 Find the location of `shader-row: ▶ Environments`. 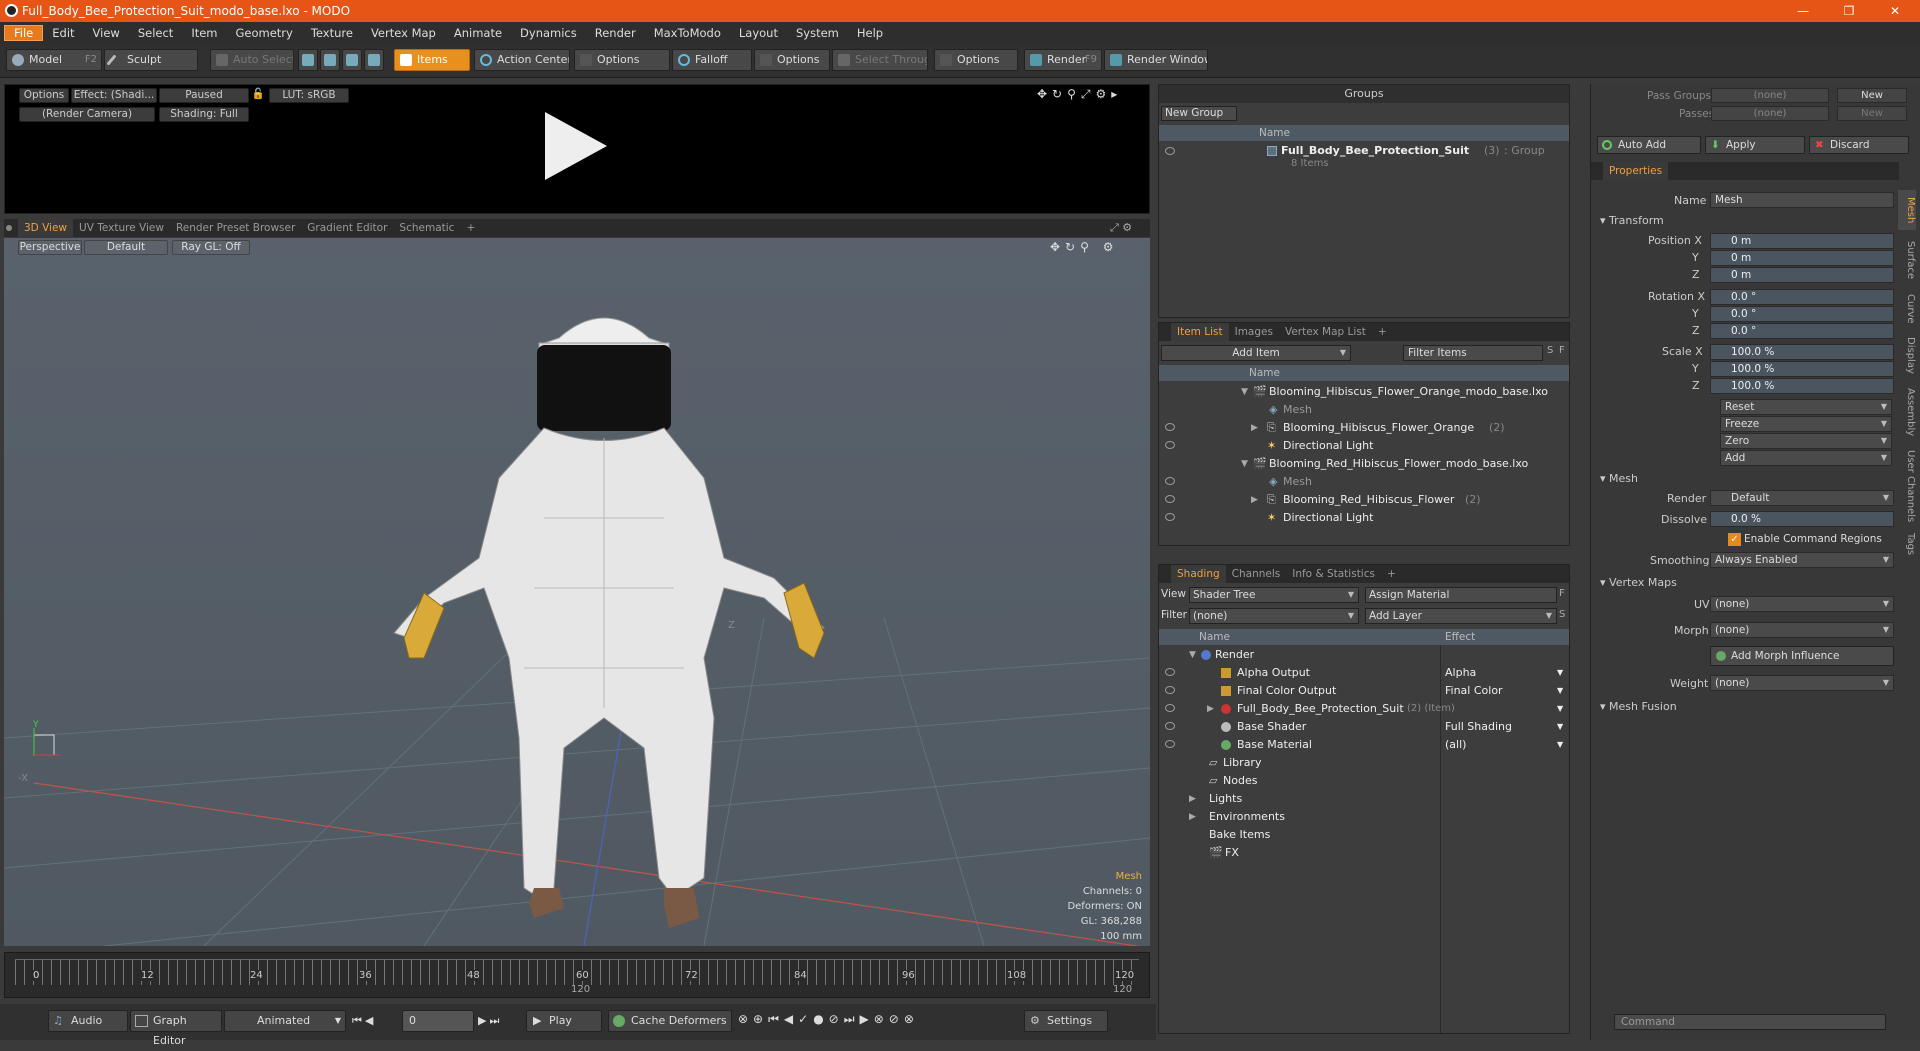

shader-row: ▶ Environments is located at coordinates (1364, 817).